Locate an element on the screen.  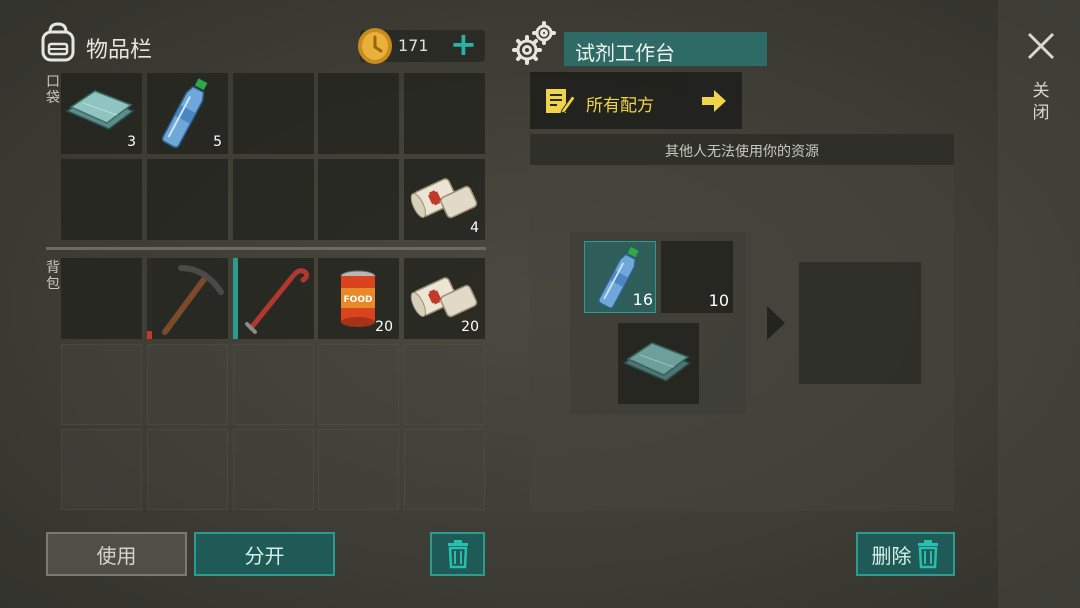
coin-icon is located at coordinates (375, 46).